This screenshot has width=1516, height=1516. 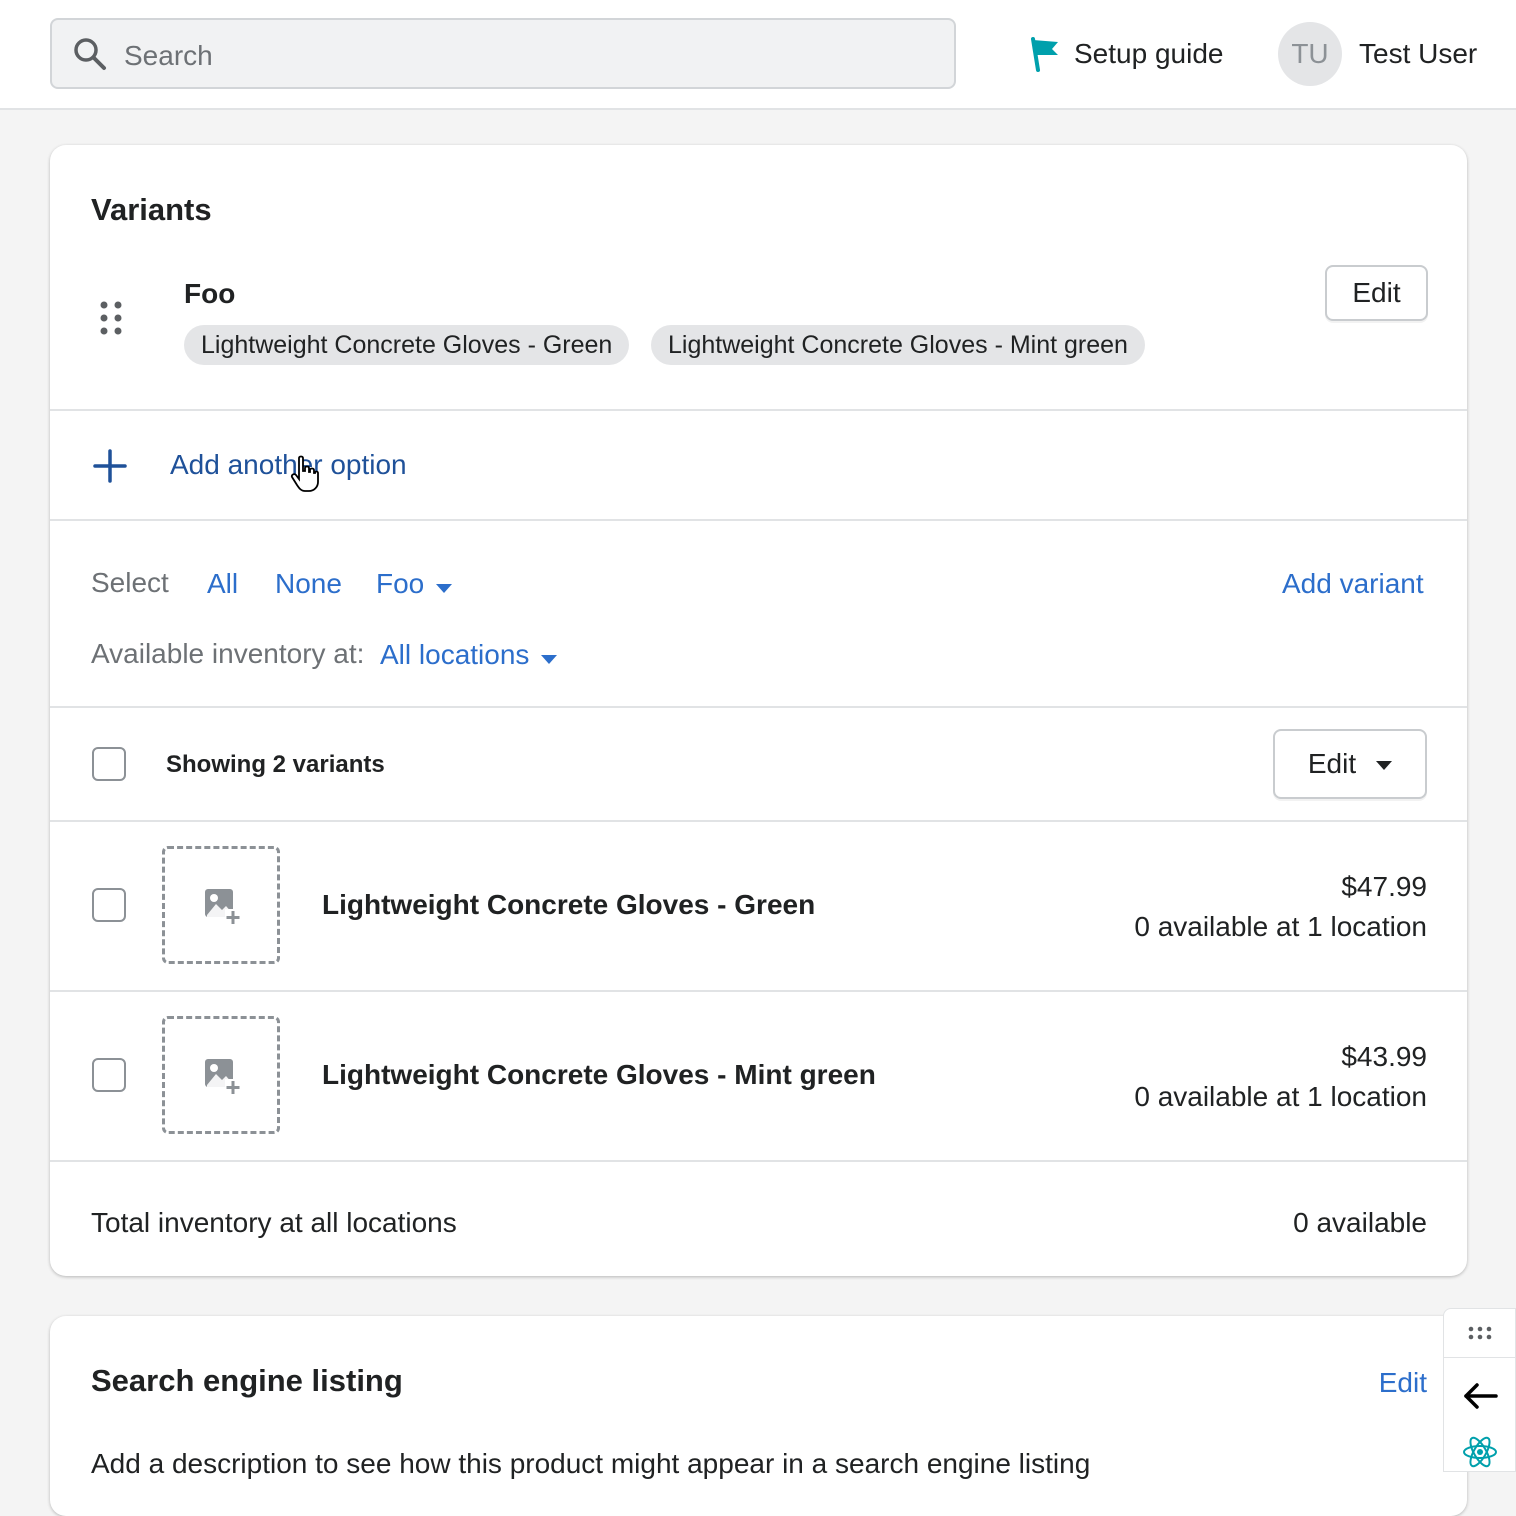 I want to click on react-icon, so click(x=1480, y=1452).